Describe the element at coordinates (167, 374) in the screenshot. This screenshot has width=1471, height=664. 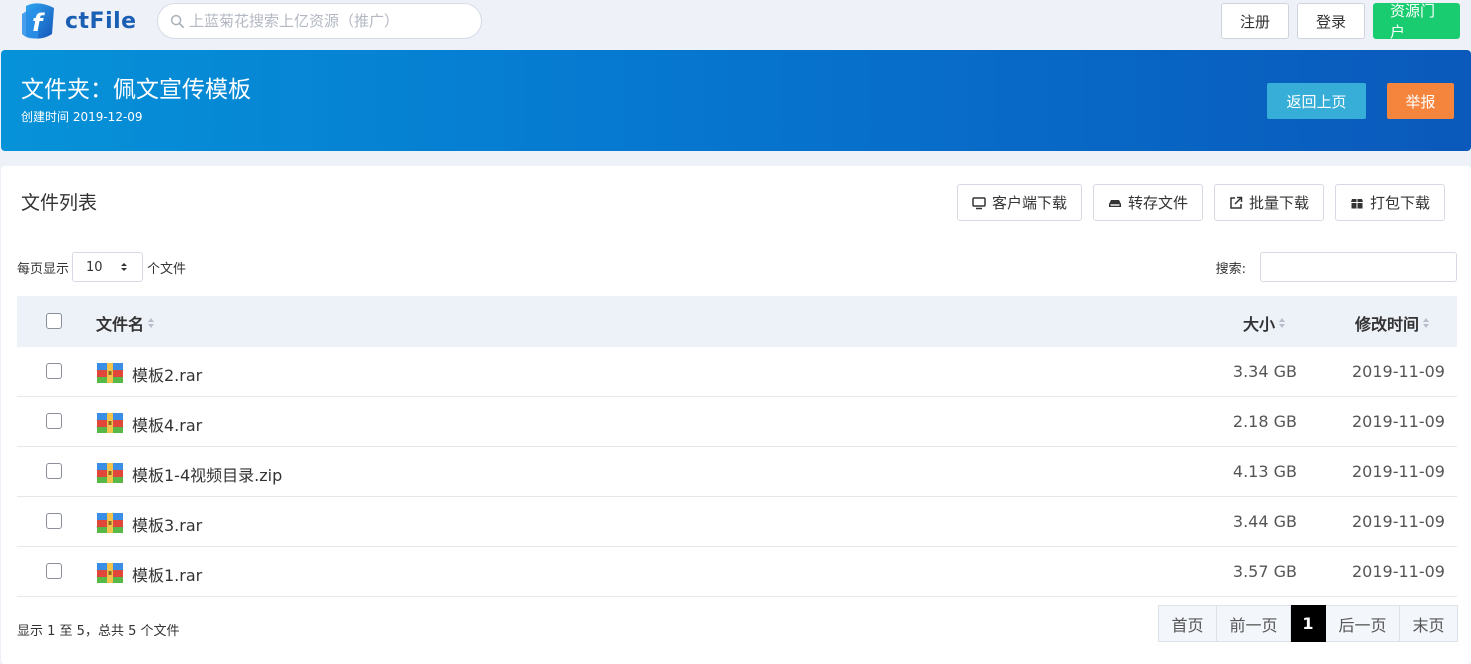
I see `file-name-link: 模板2.rar` at that location.